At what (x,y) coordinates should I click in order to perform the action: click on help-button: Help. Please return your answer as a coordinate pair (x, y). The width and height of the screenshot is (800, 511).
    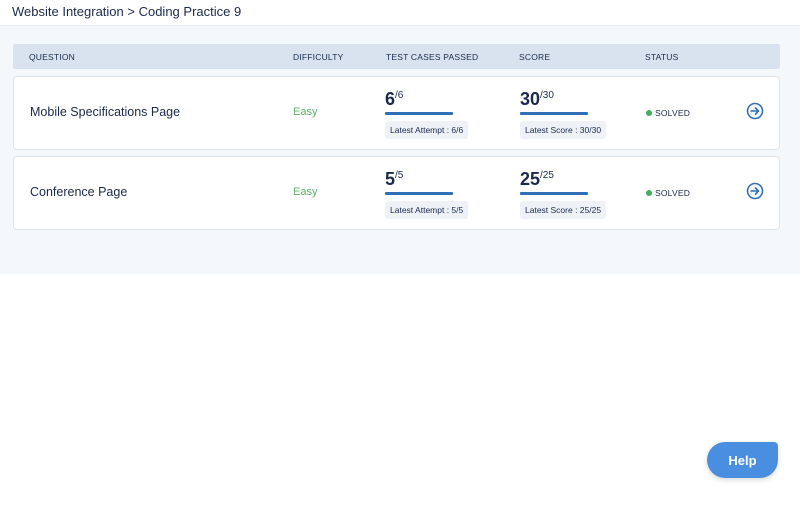
    Looking at the image, I should click on (742, 460).